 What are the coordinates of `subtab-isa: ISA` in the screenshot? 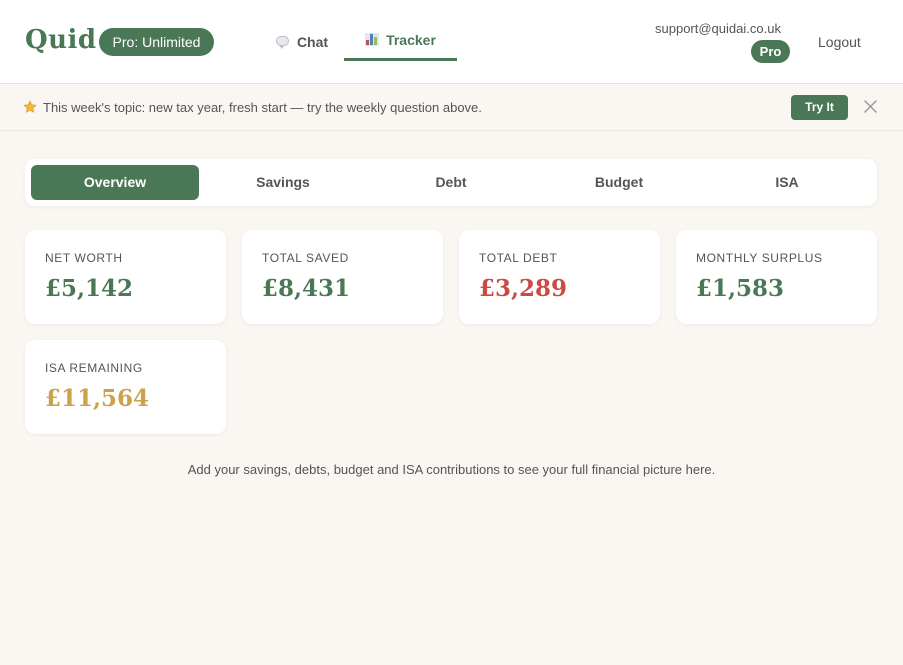 It's located at (787, 182).